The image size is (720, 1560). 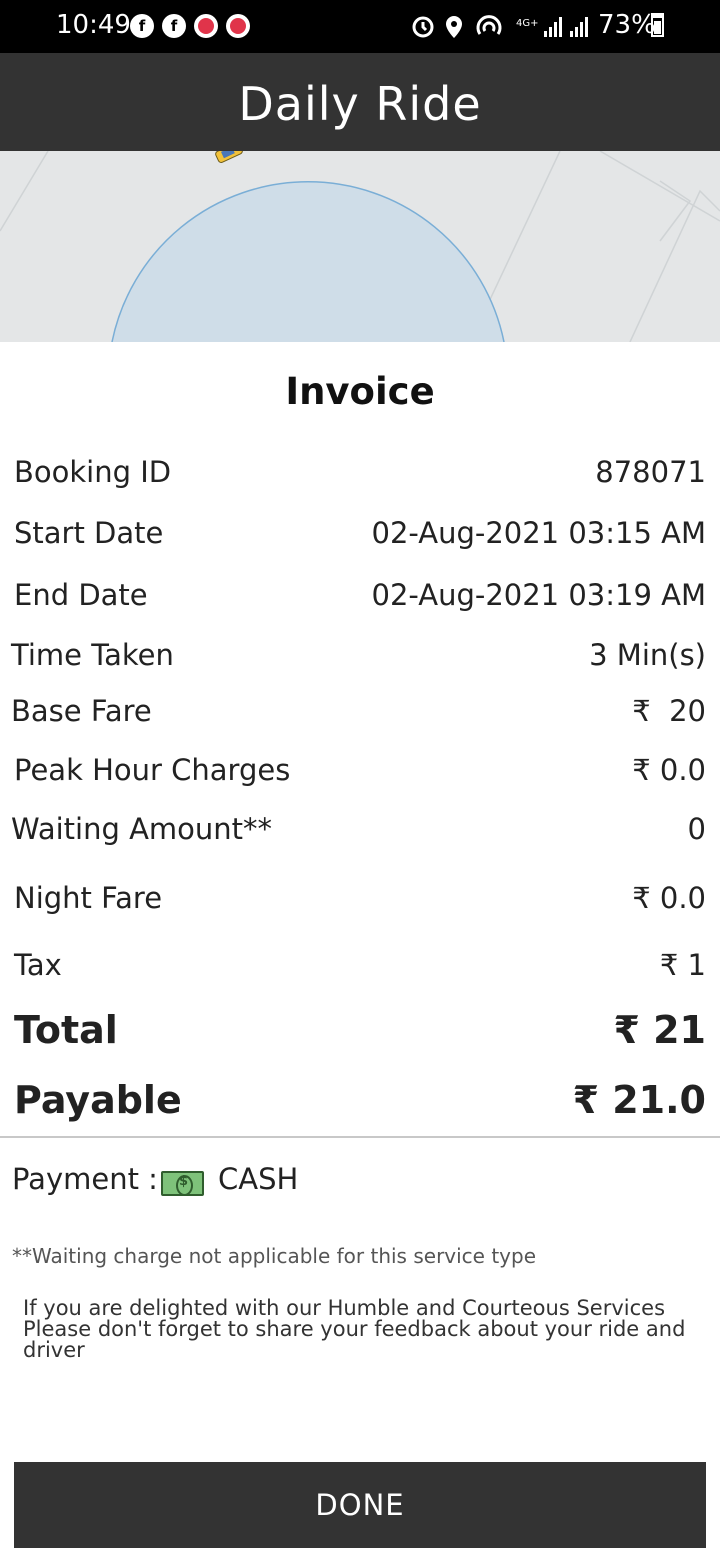 I want to click on map-canvas, so click(x=360, y=246).